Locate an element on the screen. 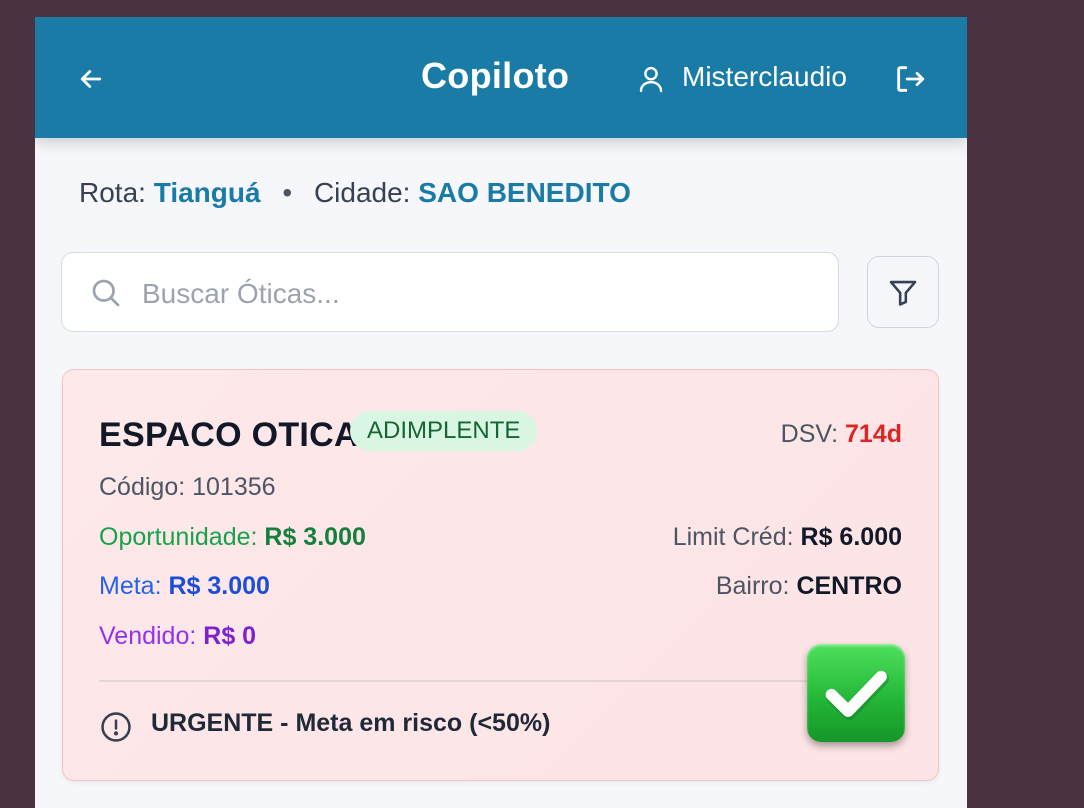 This screenshot has width=1084, height=808. logout-button is located at coordinates (910, 79).